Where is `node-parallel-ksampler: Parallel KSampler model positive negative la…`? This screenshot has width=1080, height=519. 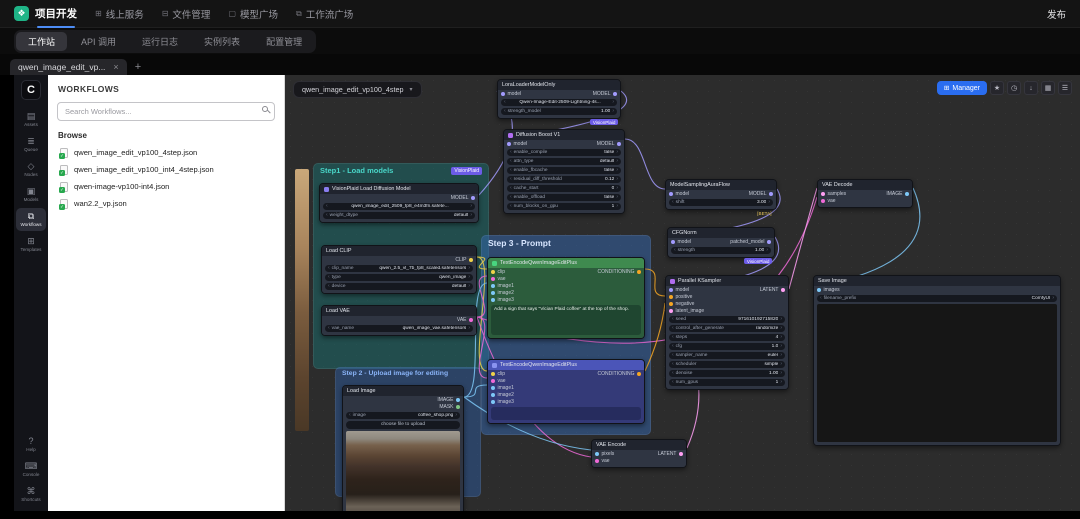
node-parallel-ksampler: Parallel KSampler model positive negative la… is located at coordinates (727, 332).